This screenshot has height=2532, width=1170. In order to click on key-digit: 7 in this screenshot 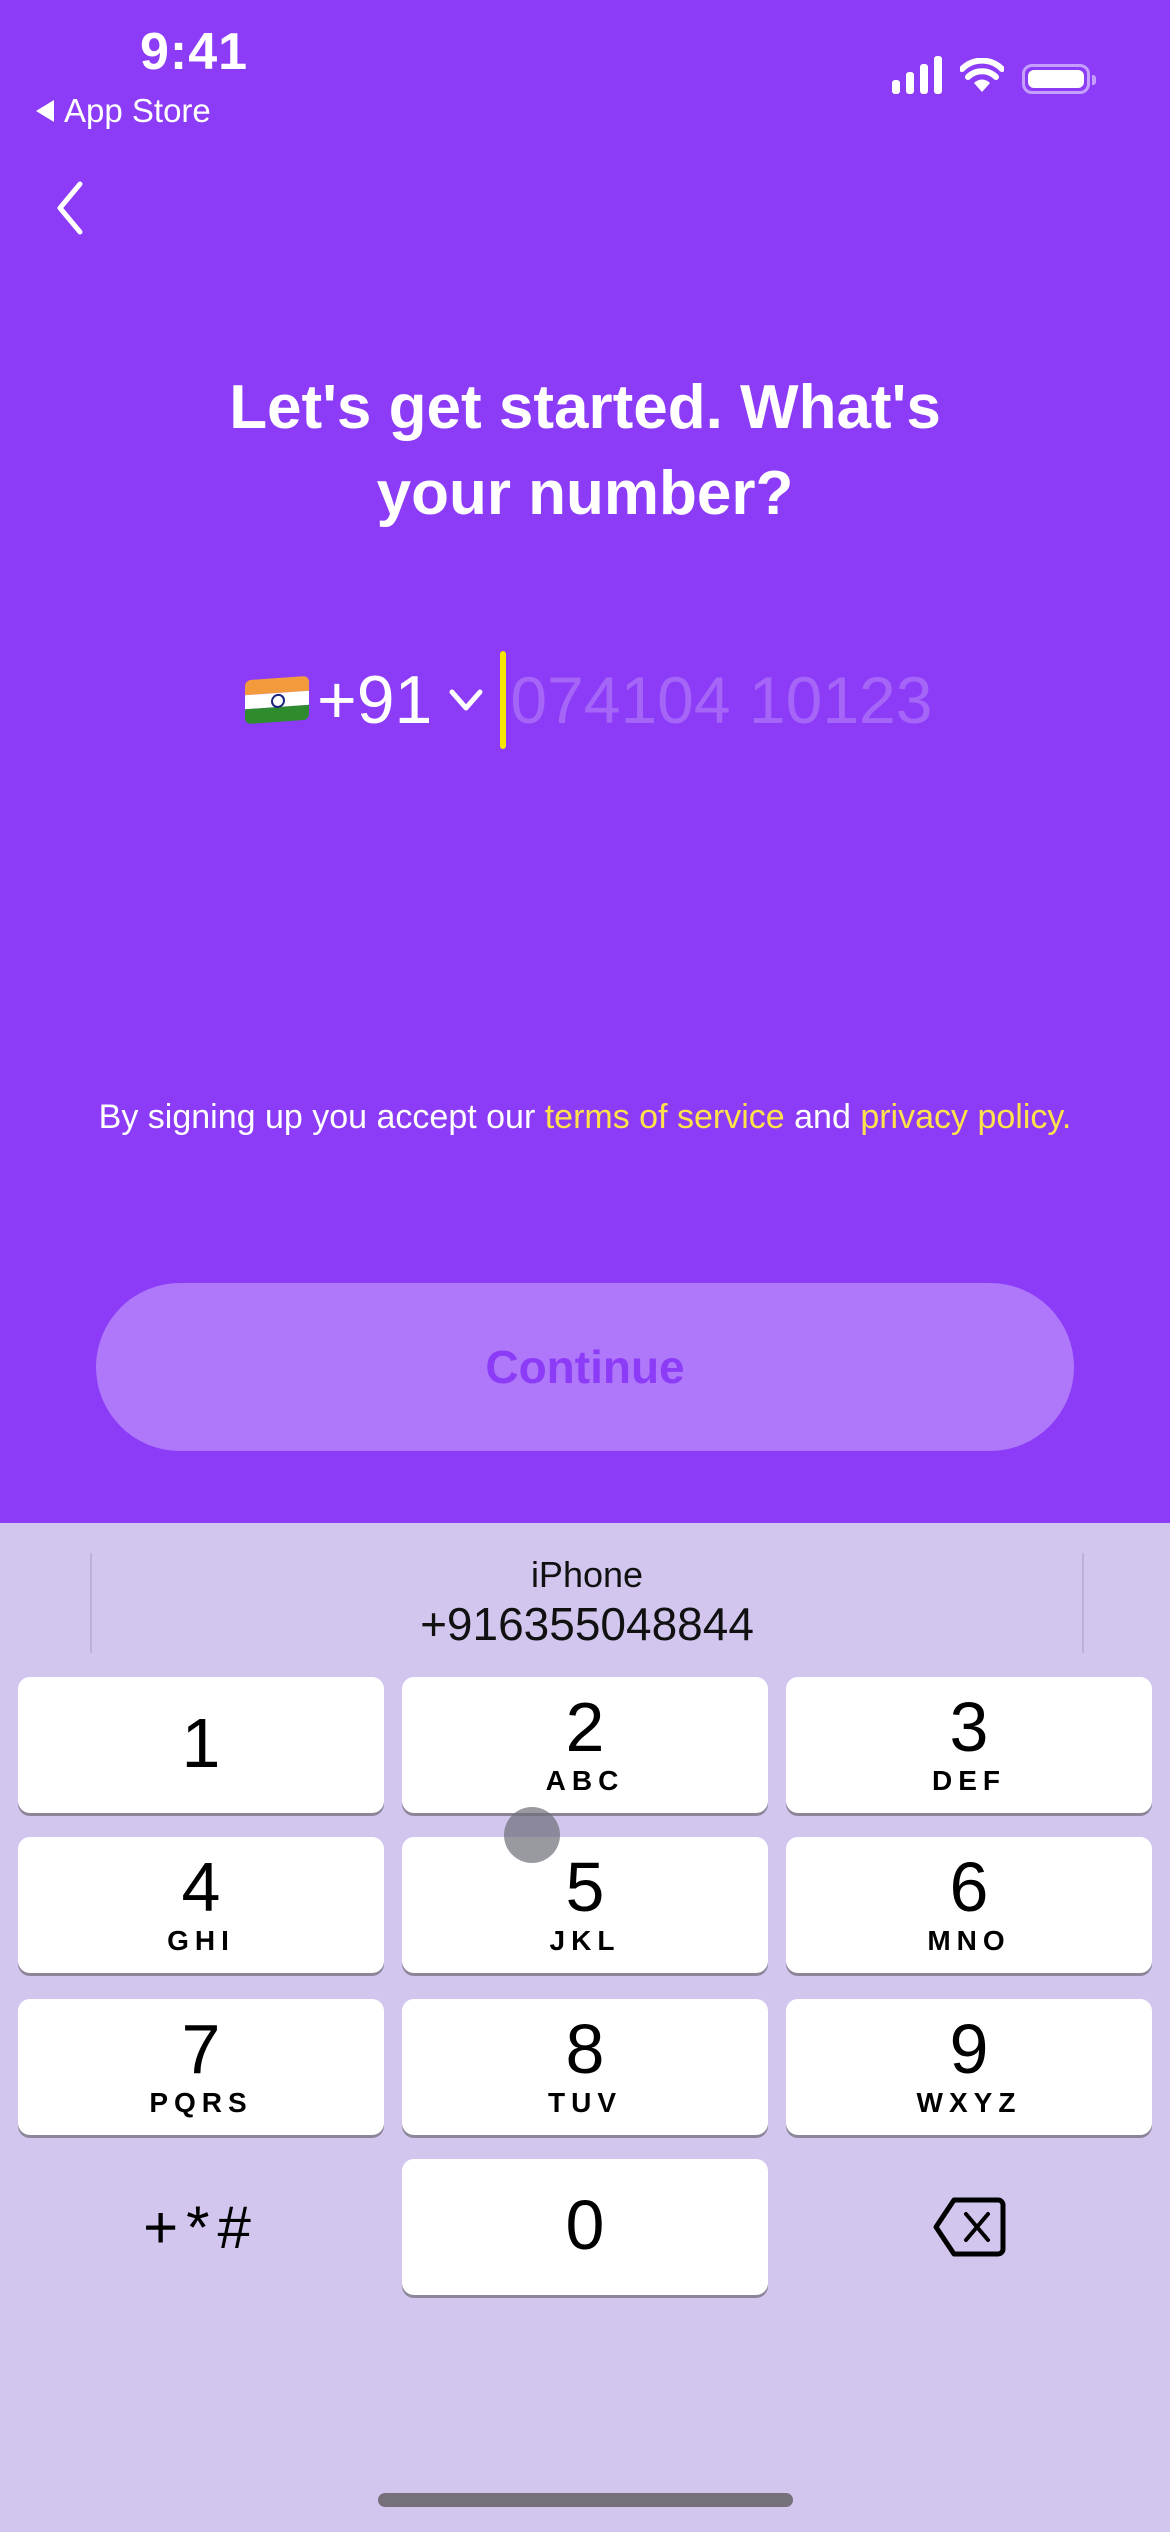, I will do `click(201, 2049)`.